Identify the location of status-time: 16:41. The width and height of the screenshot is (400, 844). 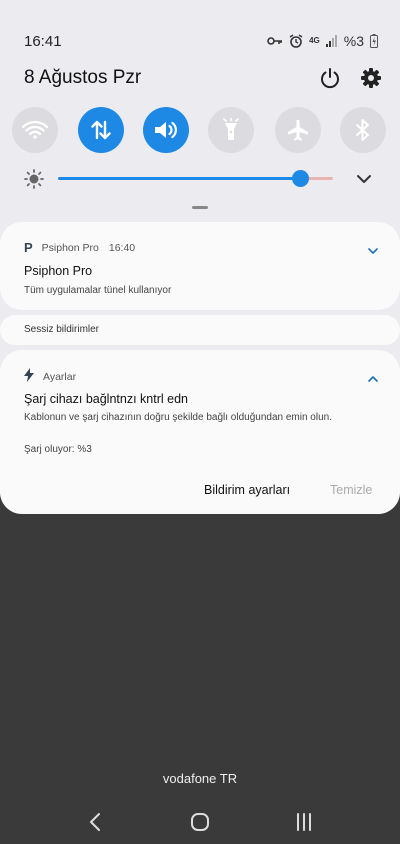
(43, 41).